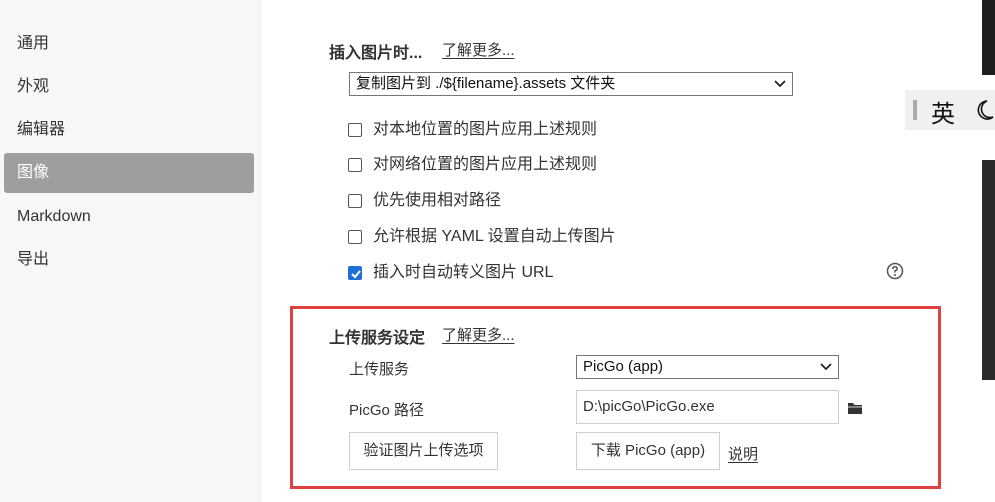 This screenshot has height=502, width=995. What do you see at coordinates (895, 271) in the screenshot?
I see `help-icon` at bounding box center [895, 271].